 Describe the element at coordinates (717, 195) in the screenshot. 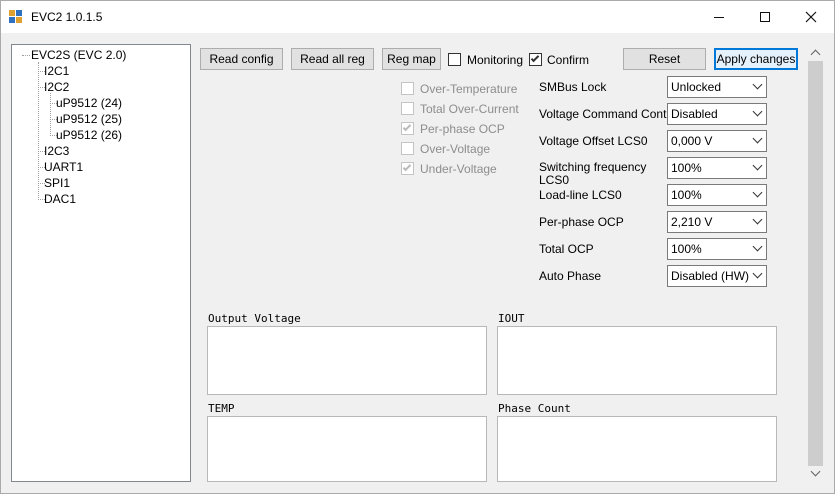

I see `load-line-select: 100%` at that location.